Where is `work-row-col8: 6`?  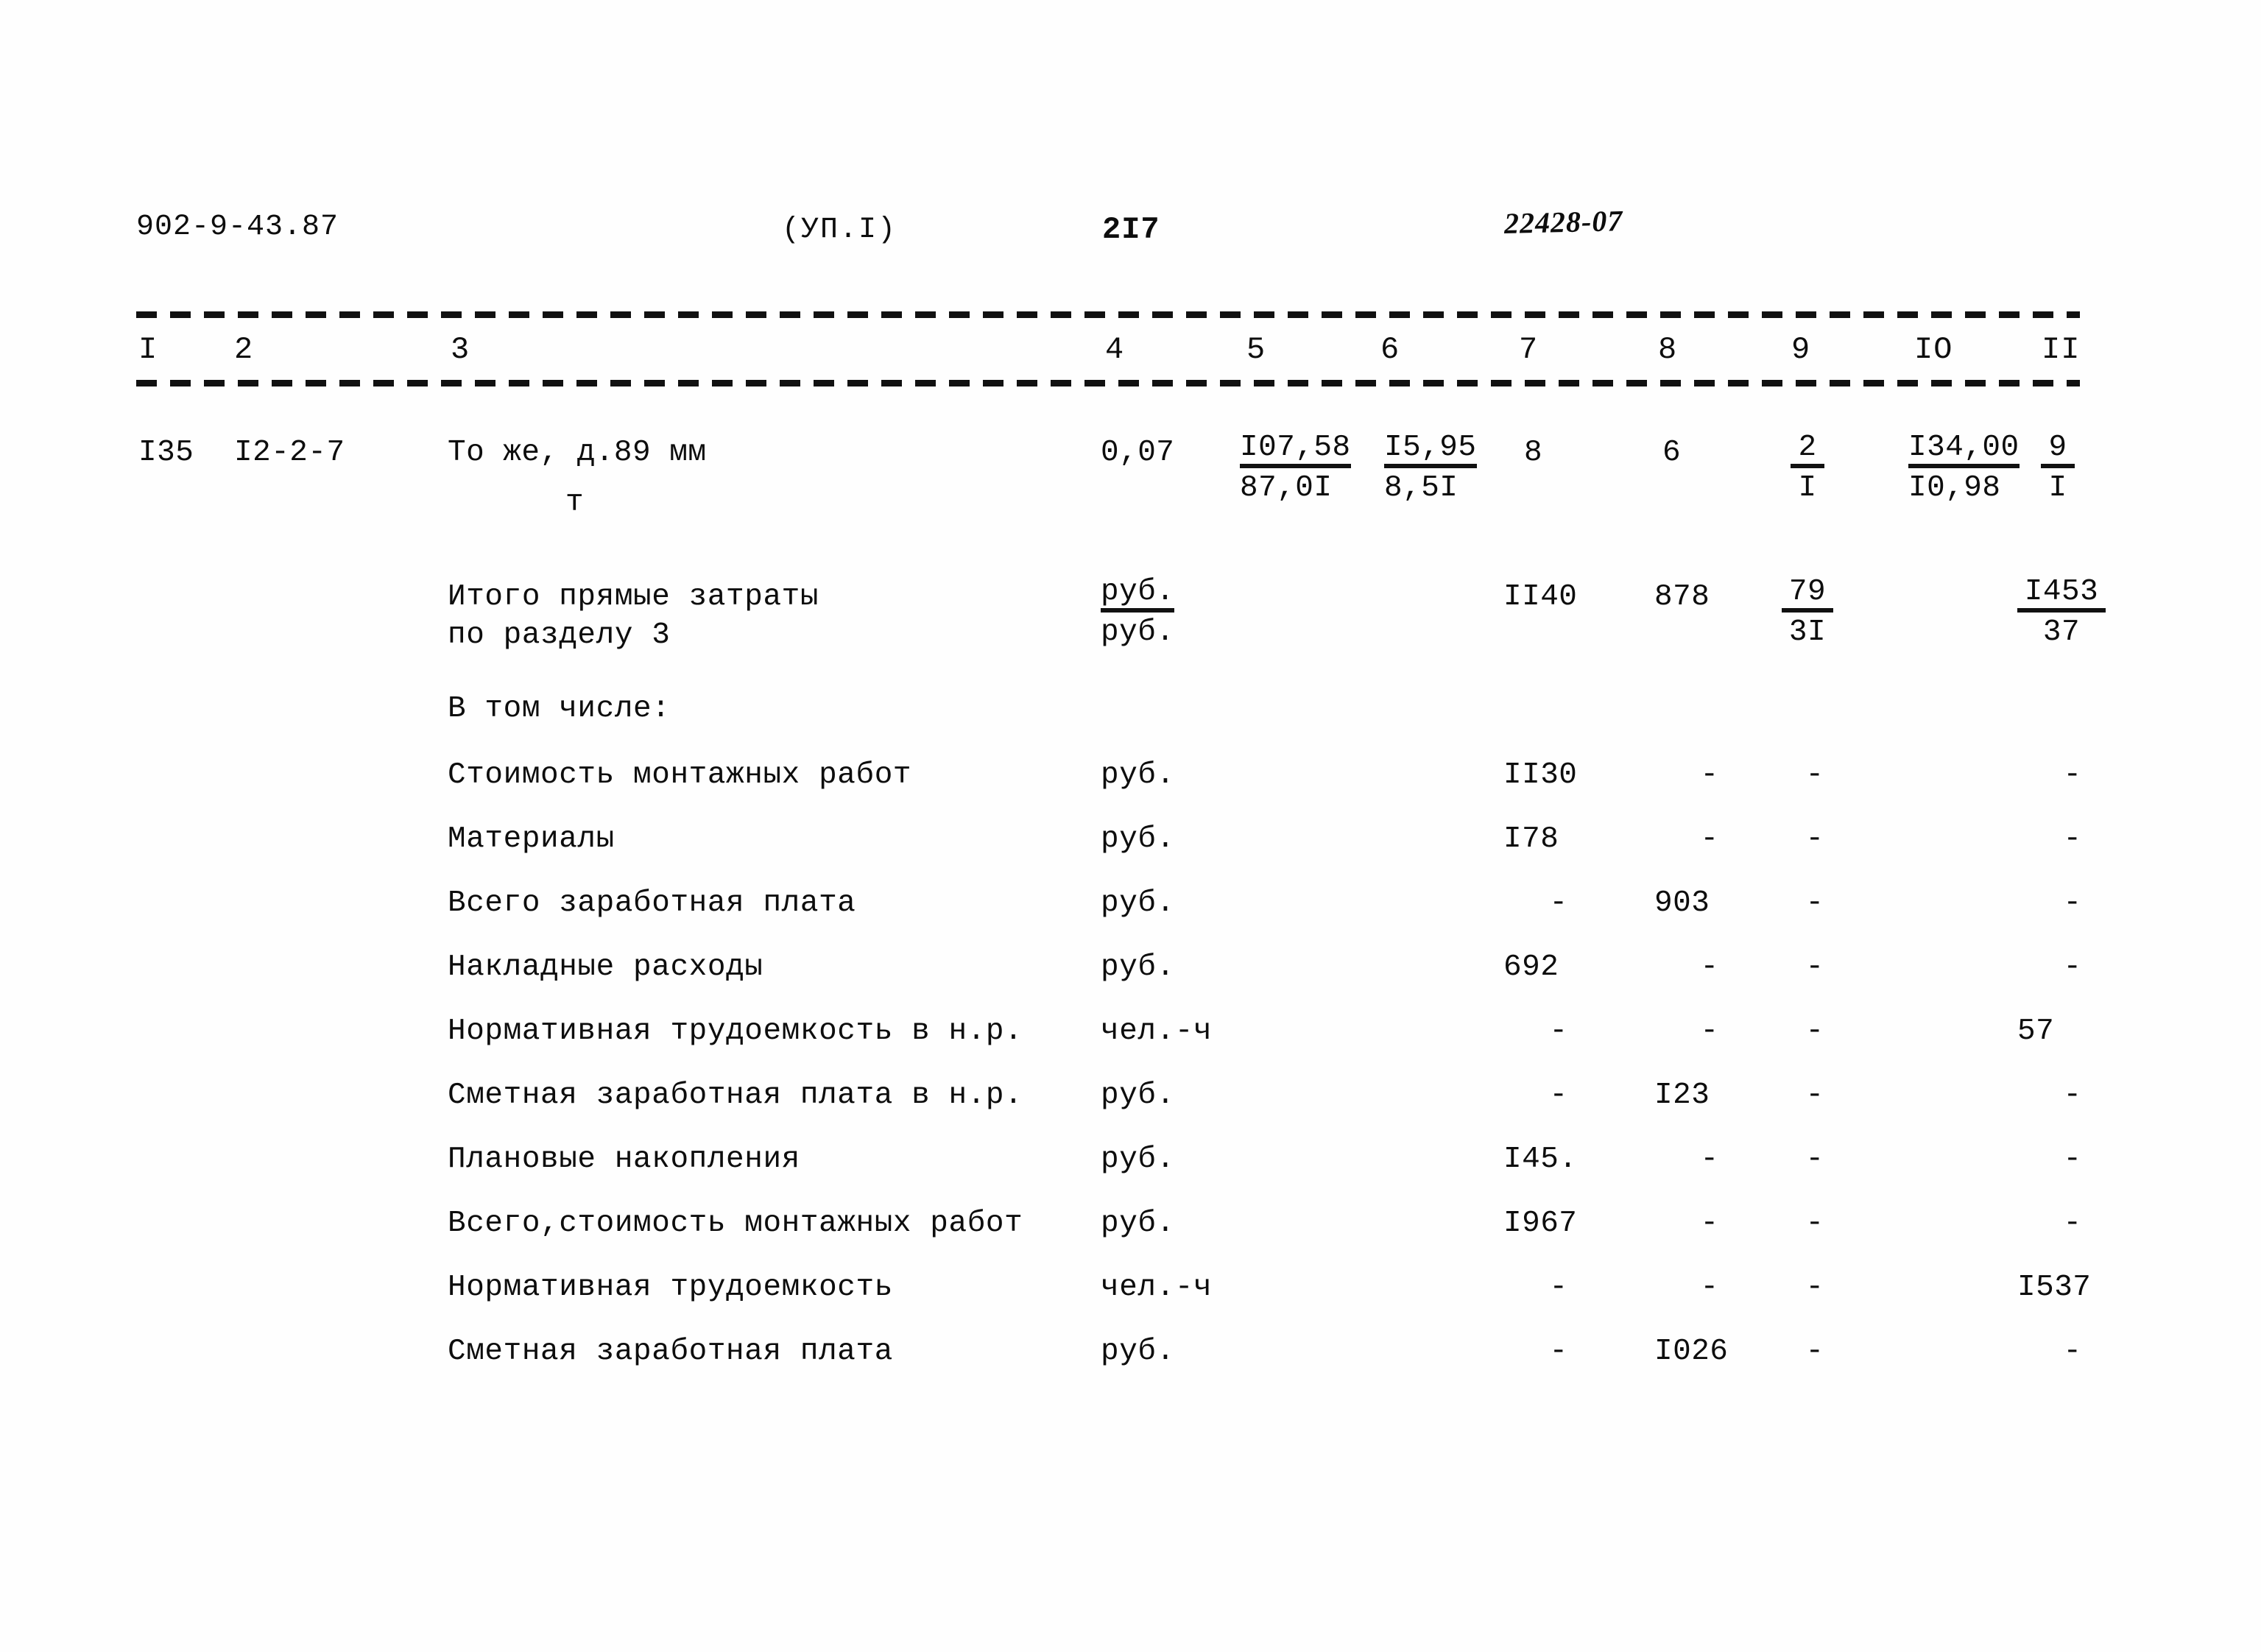 work-row-col8: 6 is located at coordinates (1672, 453).